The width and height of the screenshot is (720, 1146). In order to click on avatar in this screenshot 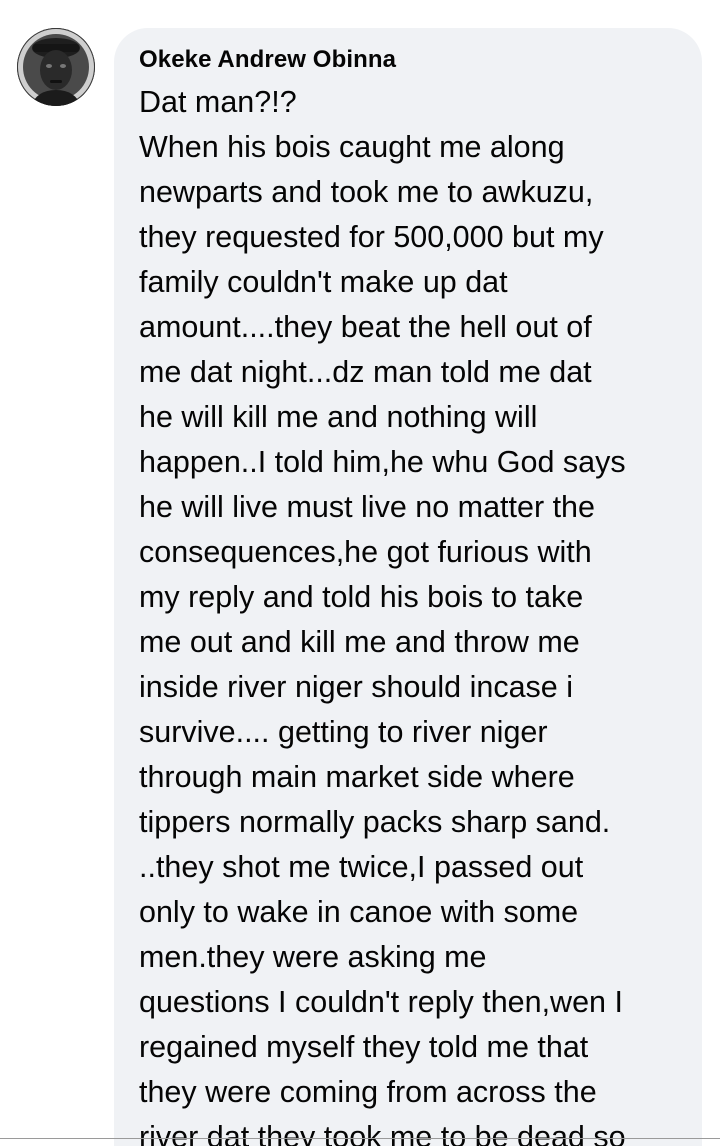, I will do `click(56, 67)`.